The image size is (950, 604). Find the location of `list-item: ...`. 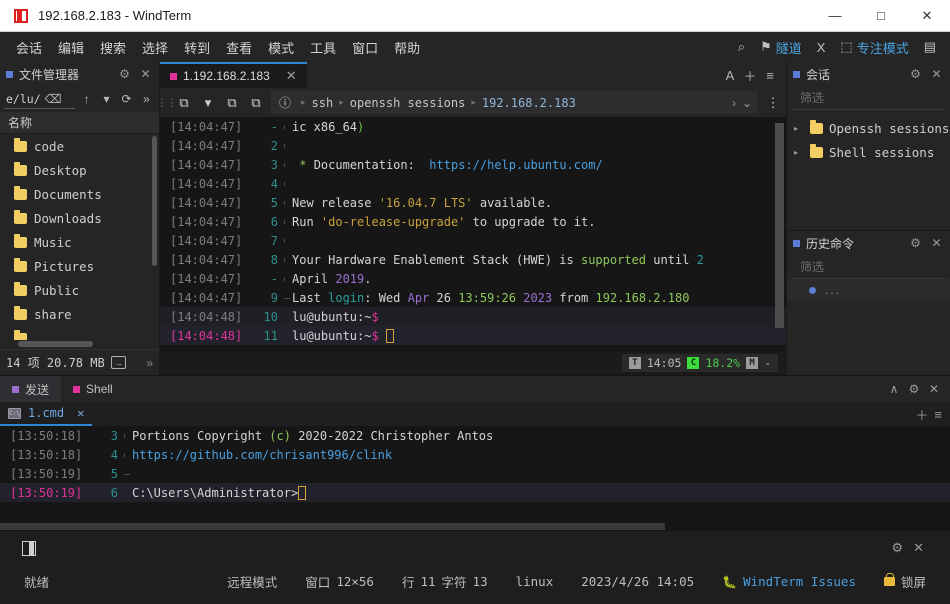

list-item: ... is located at coordinates (868, 290).